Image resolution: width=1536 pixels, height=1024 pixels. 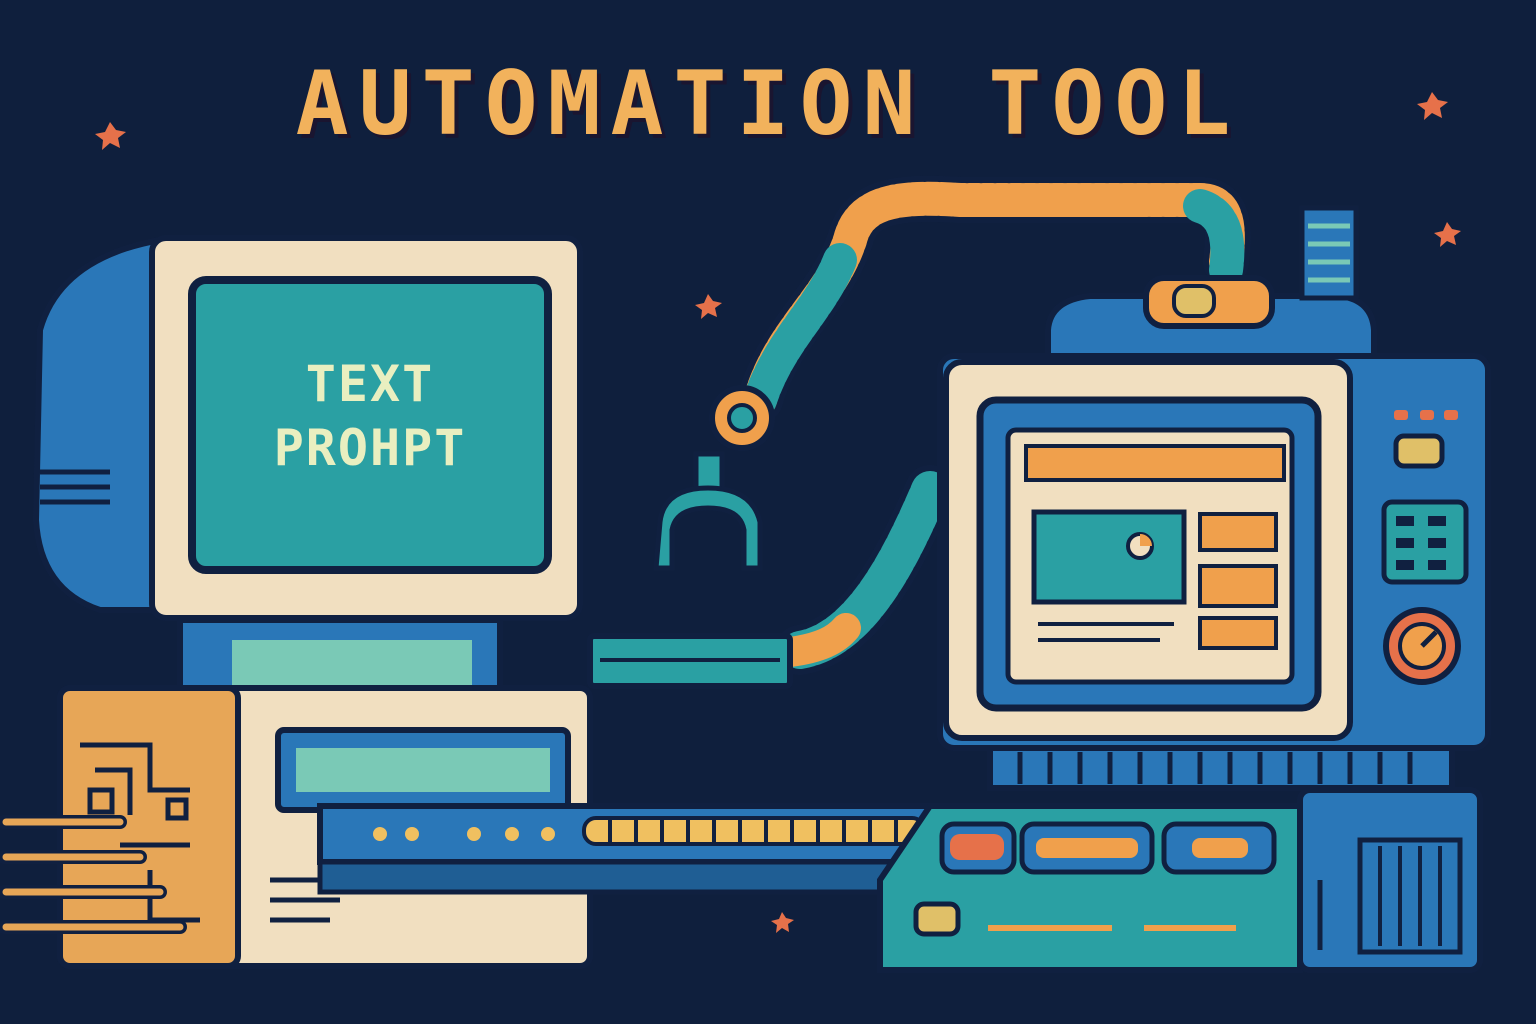 What do you see at coordinates (937, 919) in the screenshot?
I see `desk-light` at bounding box center [937, 919].